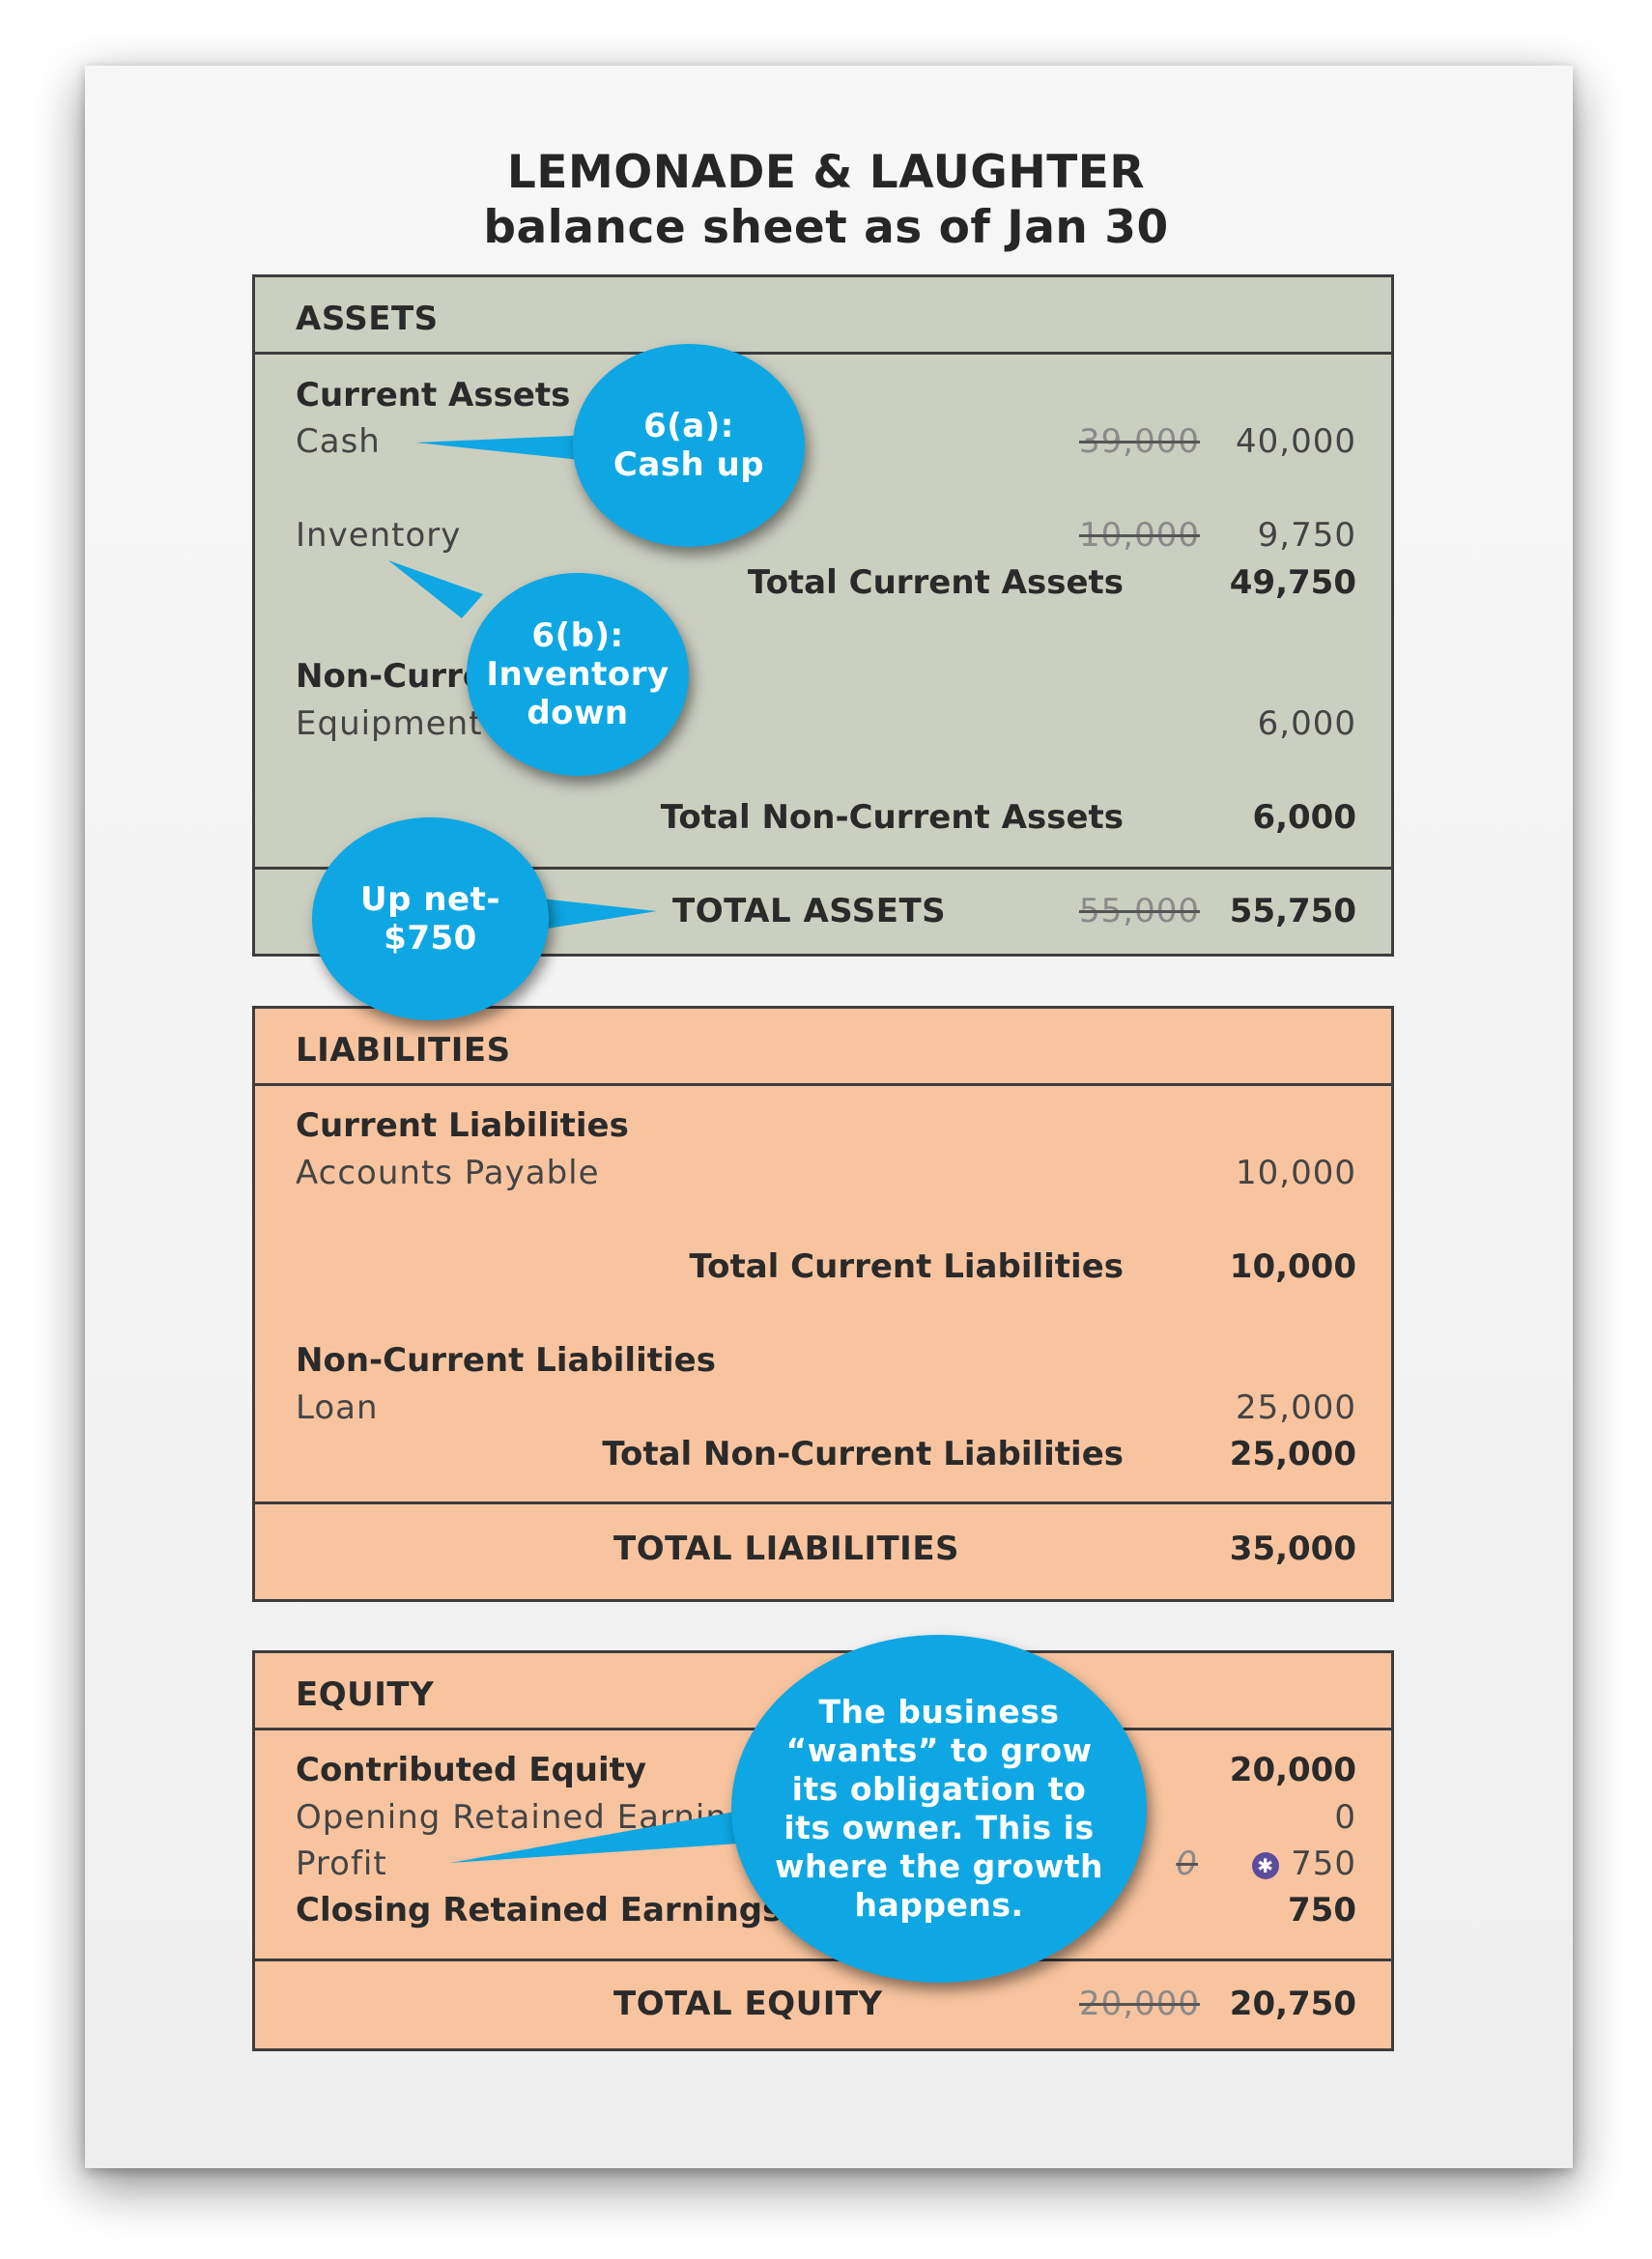 This screenshot has height=2259, width=1652. I want to click on callout-line: down, so click(578, 713).